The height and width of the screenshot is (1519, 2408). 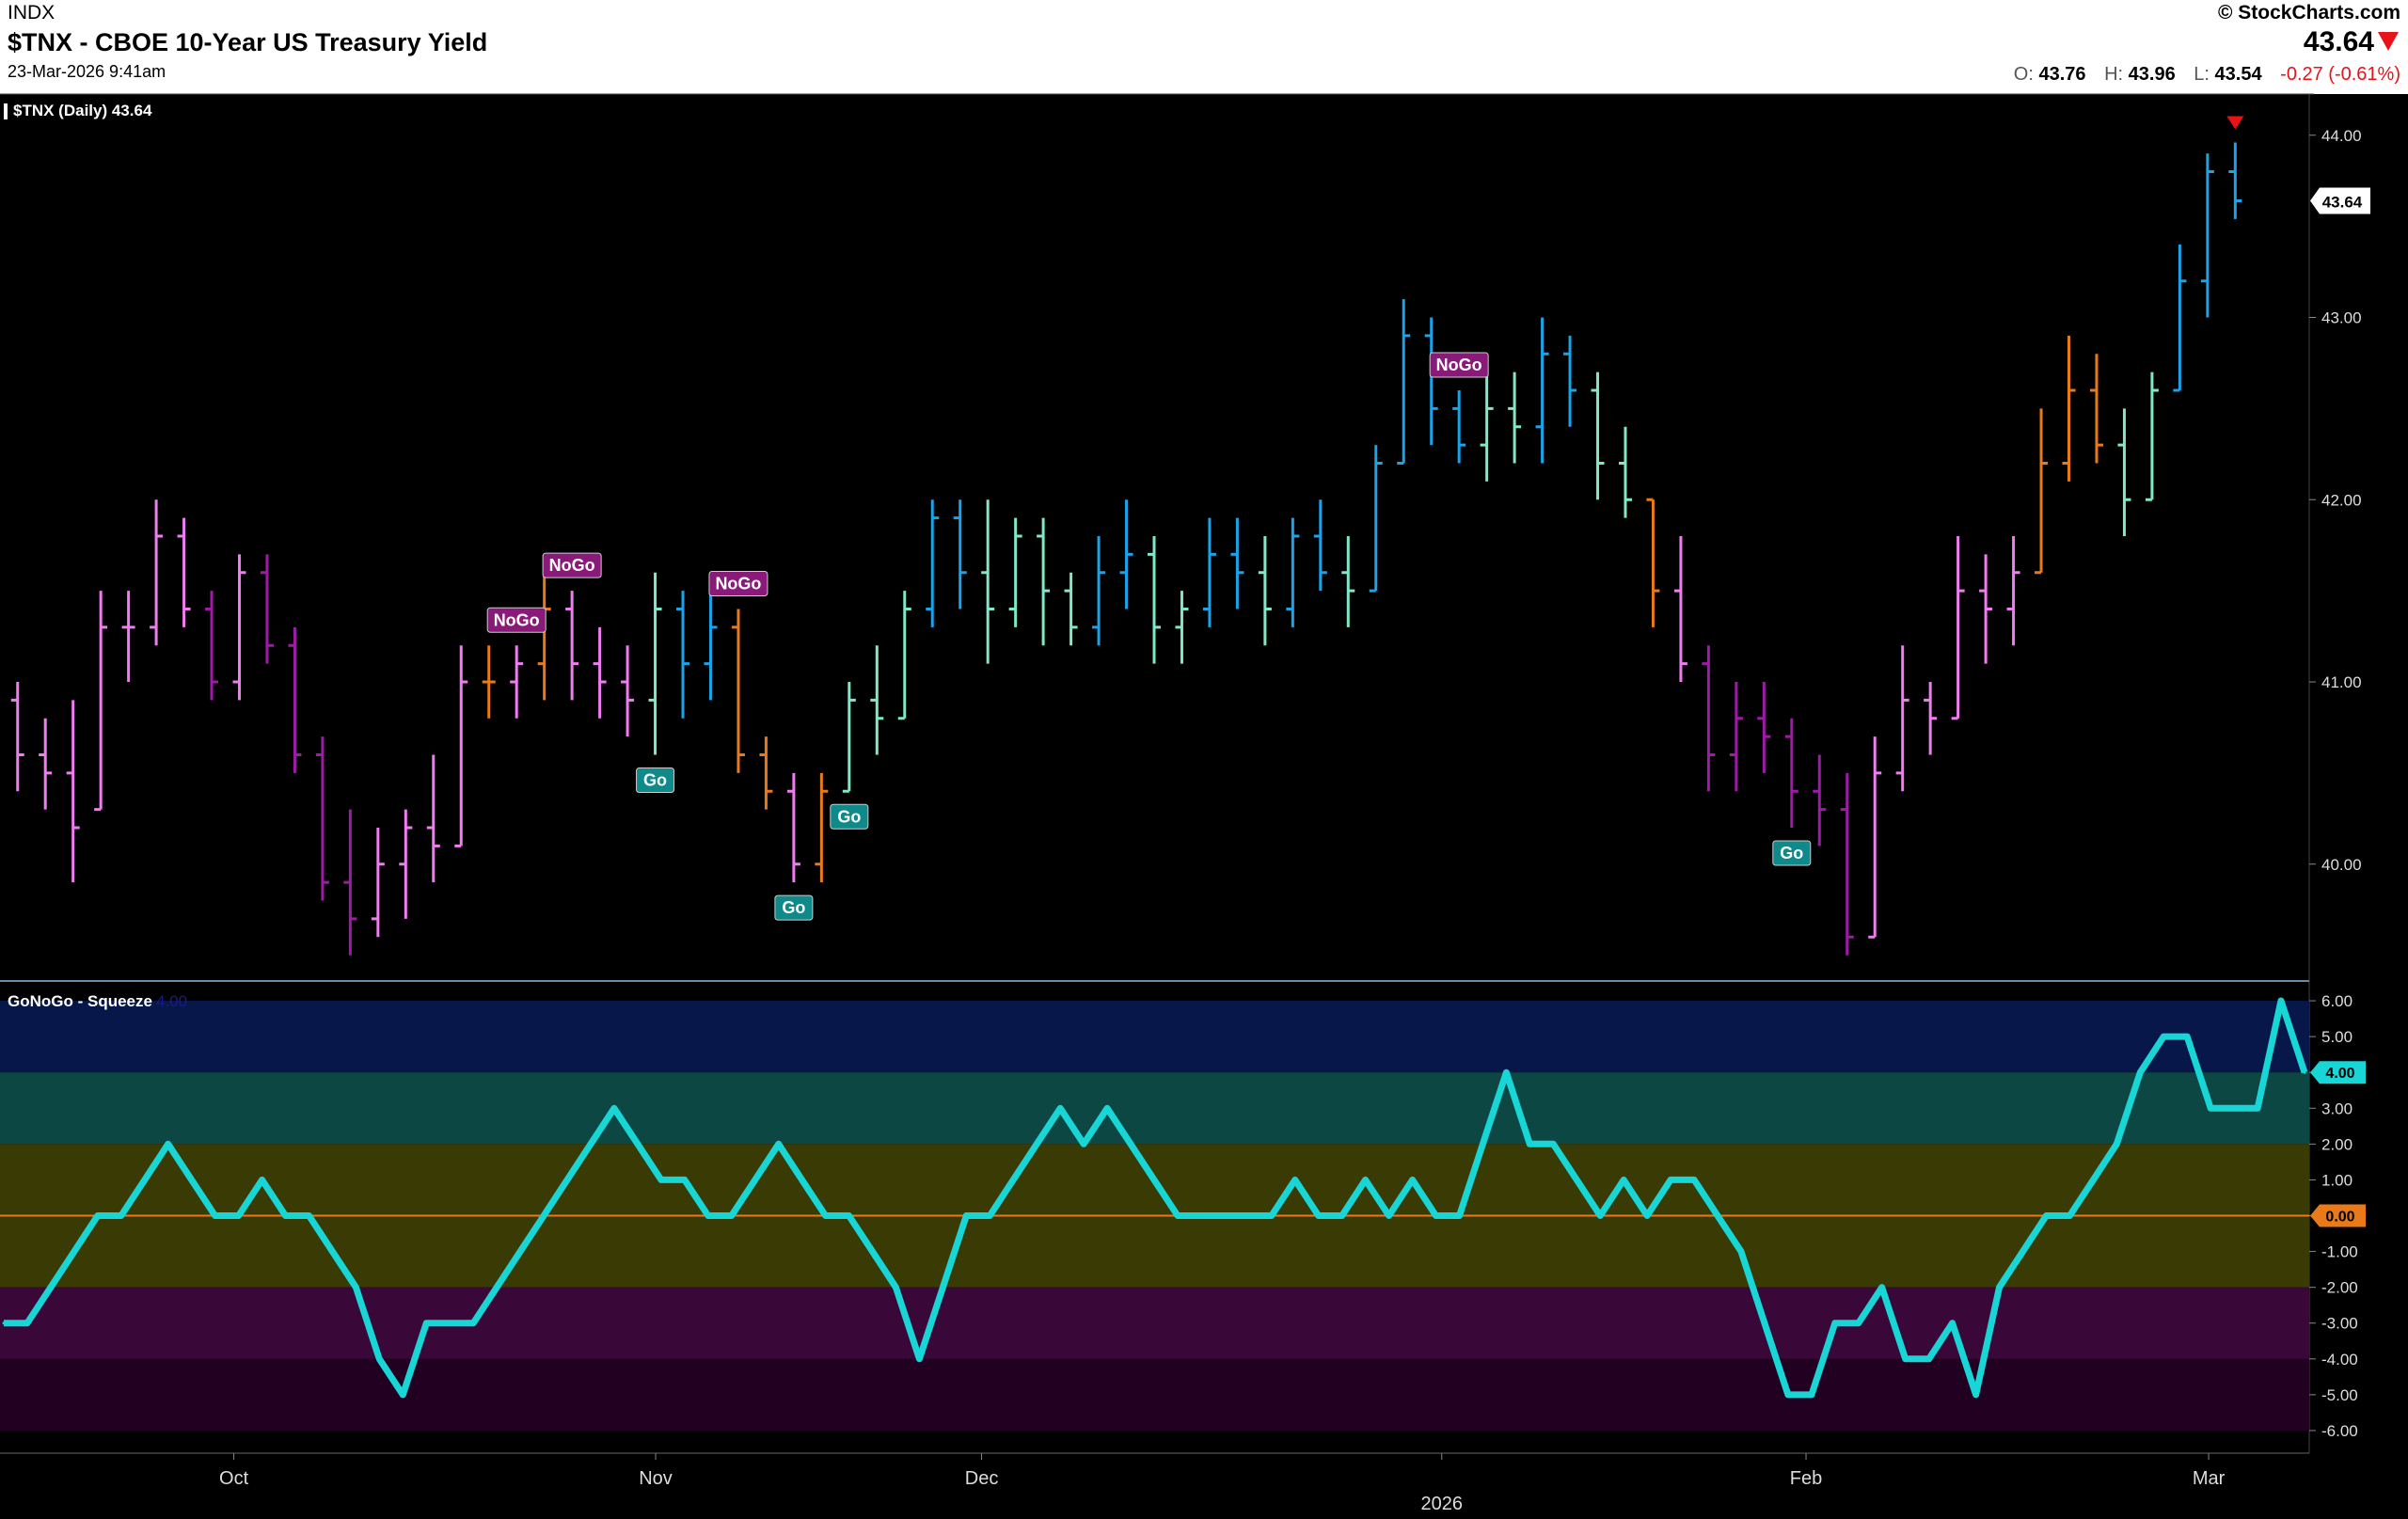 I want to click on x-tick-label: Mar, so click(x=2210, y=1478).